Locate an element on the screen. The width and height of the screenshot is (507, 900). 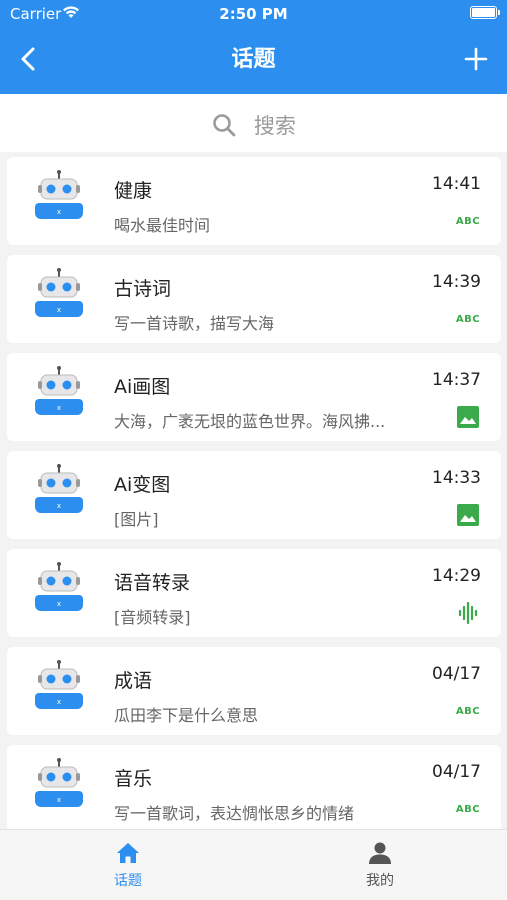
add-icon is located at coordinates (476, 59).